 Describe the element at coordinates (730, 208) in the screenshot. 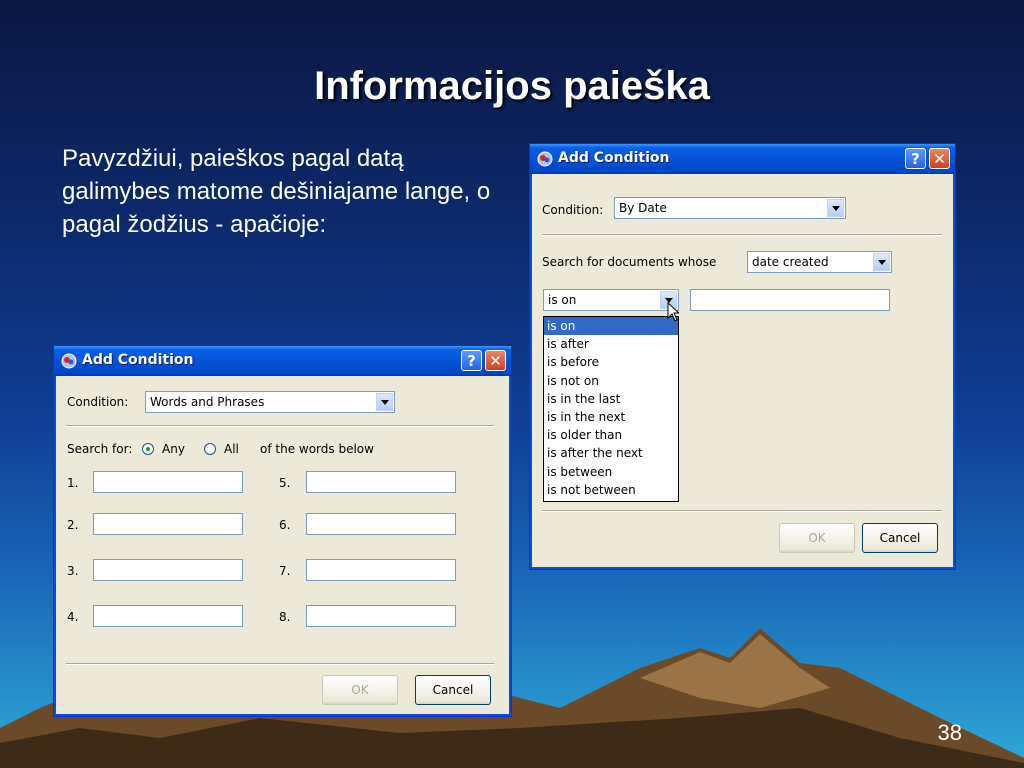

I see `condition-dropdown: By Date` at that location.